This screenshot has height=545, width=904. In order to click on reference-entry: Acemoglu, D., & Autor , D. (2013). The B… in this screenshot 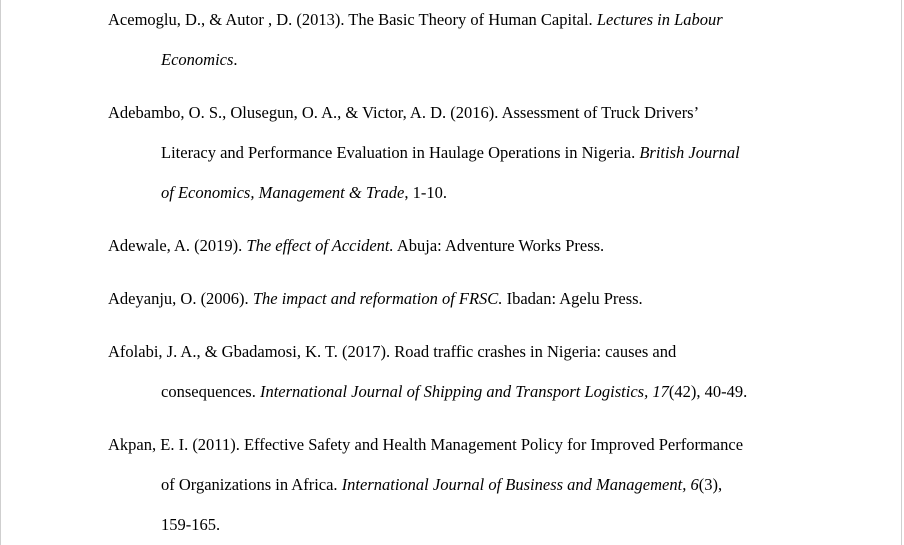, I will do `click(458, 40)`.